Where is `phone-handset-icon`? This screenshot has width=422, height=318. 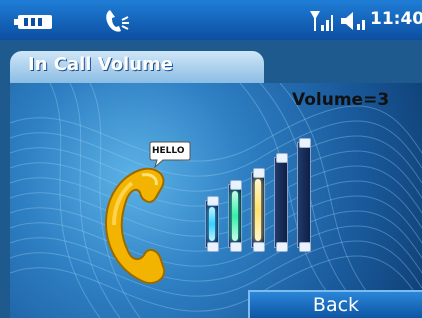
phone-handset-icon is located at coordinates (135, 226).